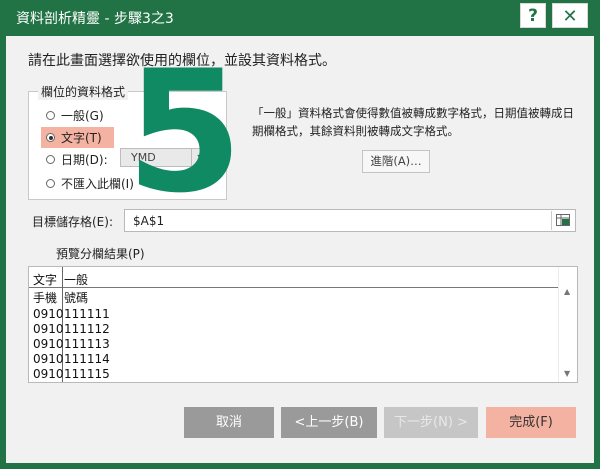 This screenshot has width=600, height=469. Describe the element at coordinates (76, 279) in the screenshot. I see `preview-header-col2: 一般` at that location.